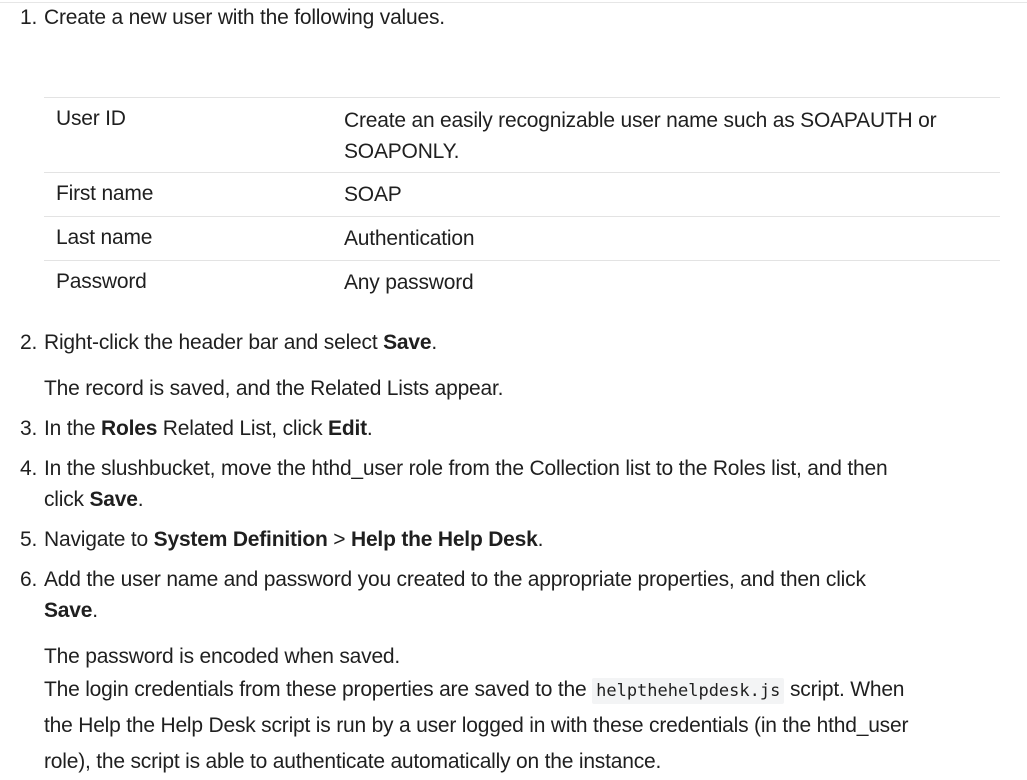  I want to click on table-value: Any password, so click(409, 282).